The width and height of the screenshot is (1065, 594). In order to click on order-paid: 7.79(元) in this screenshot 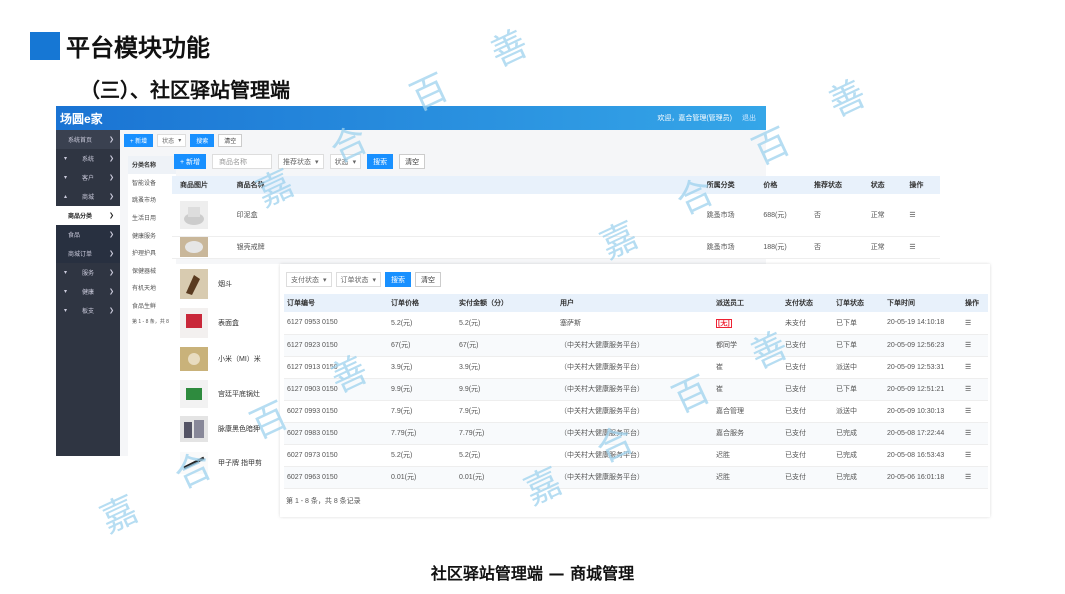, I will do `click(506, 433)`.